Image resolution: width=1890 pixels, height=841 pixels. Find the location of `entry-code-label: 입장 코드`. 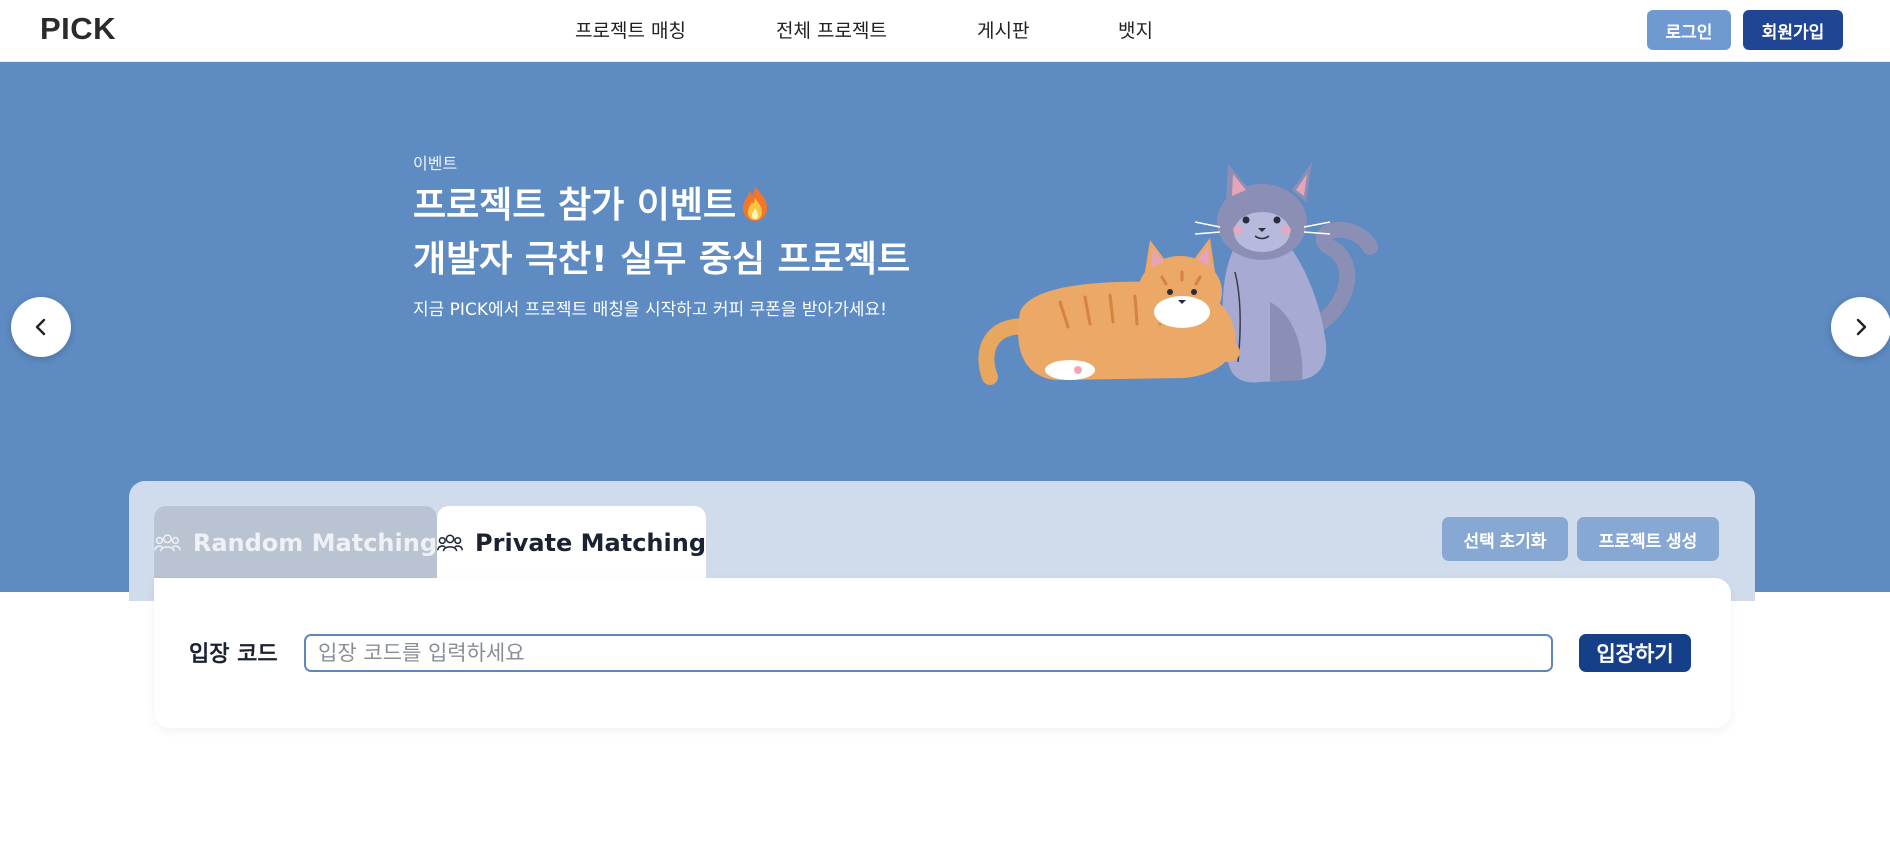

entry-code-label: 입장 코드 is located at coordinates (233, 654).